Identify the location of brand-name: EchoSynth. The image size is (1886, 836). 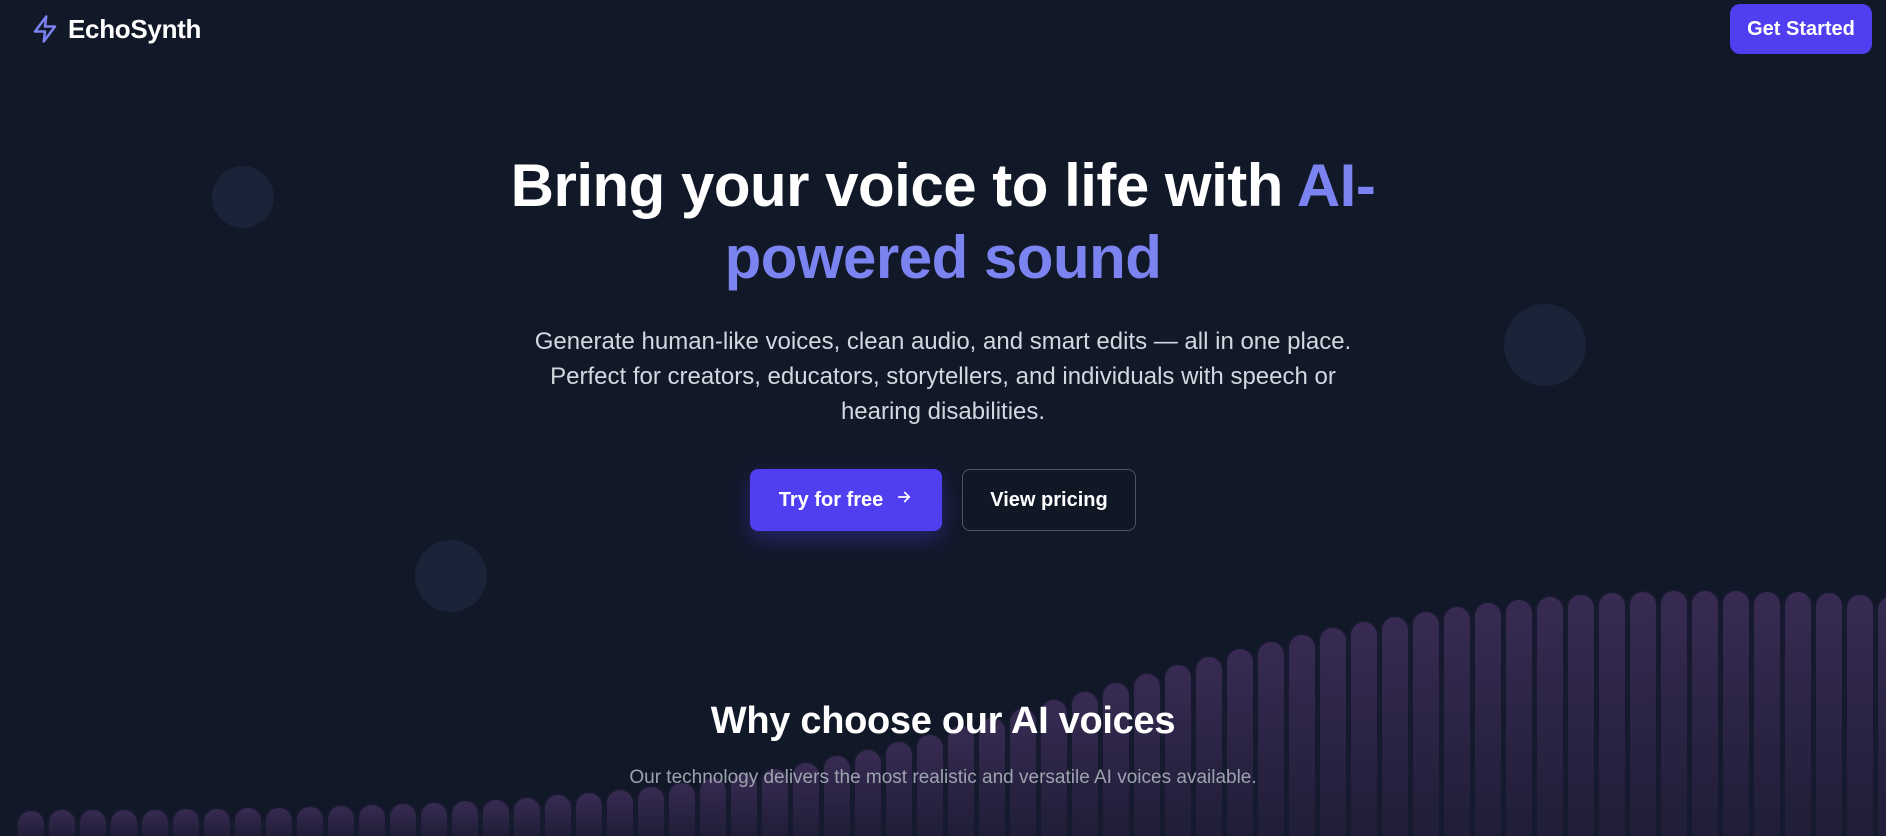
(135, 28).